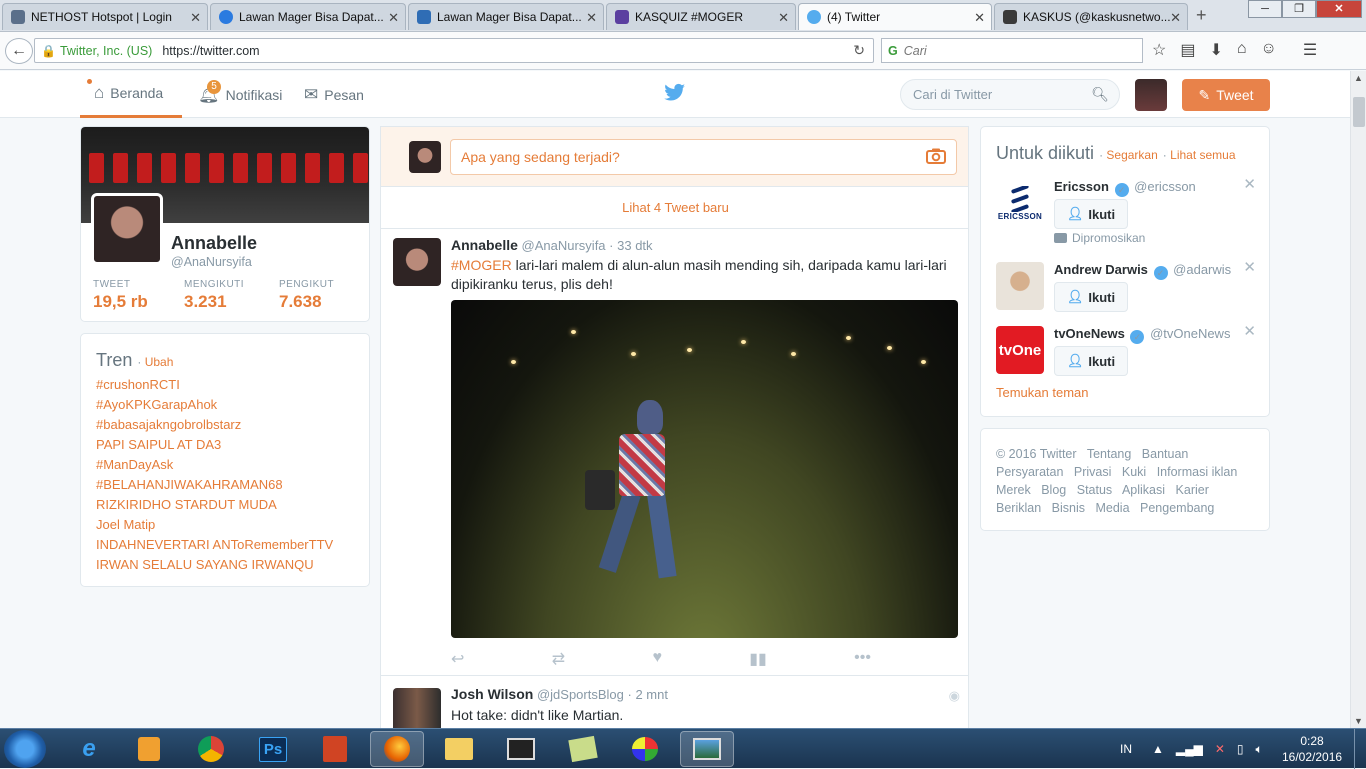 This screenshot has width=1366, height=769. I want to click on find-friends-link: Temukan teman, so click(1042, 392).